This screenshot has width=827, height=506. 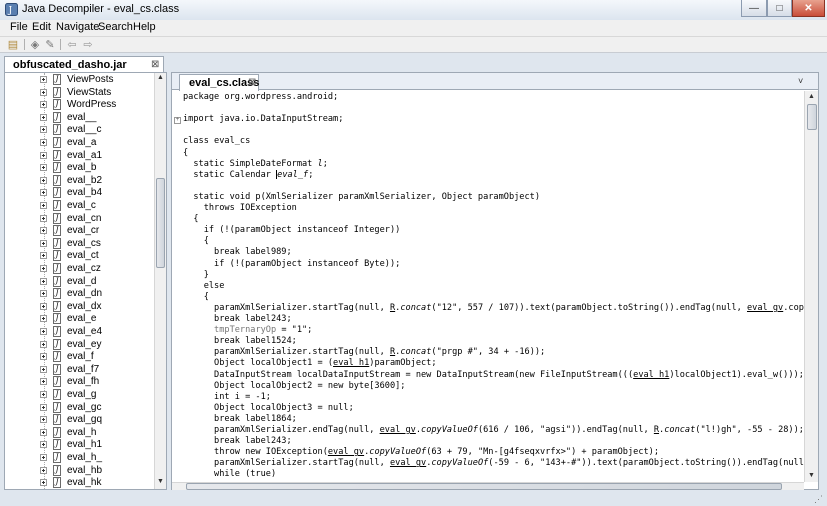 I want to click on tree-item: Jeval_hk, so click(x=80, y=483).